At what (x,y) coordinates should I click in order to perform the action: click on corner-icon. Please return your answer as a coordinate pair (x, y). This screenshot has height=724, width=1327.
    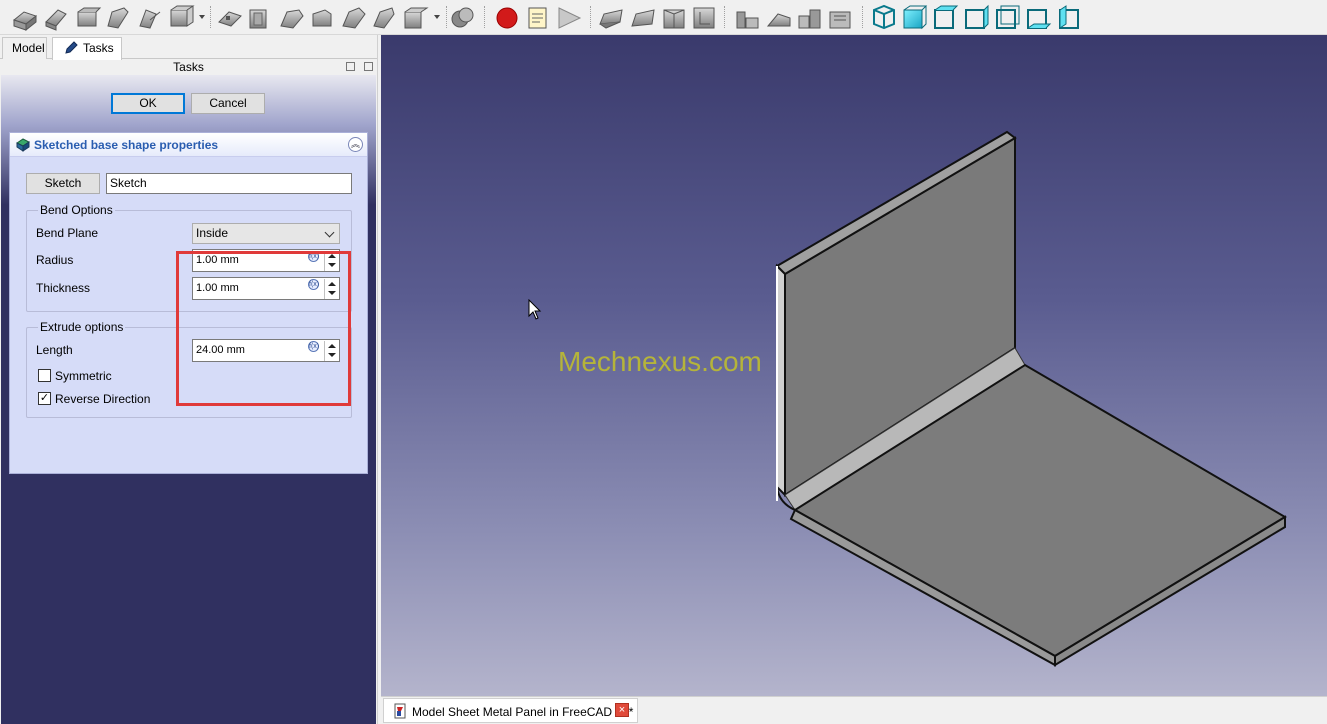
    Looking at the image, I should click on (322, 18).